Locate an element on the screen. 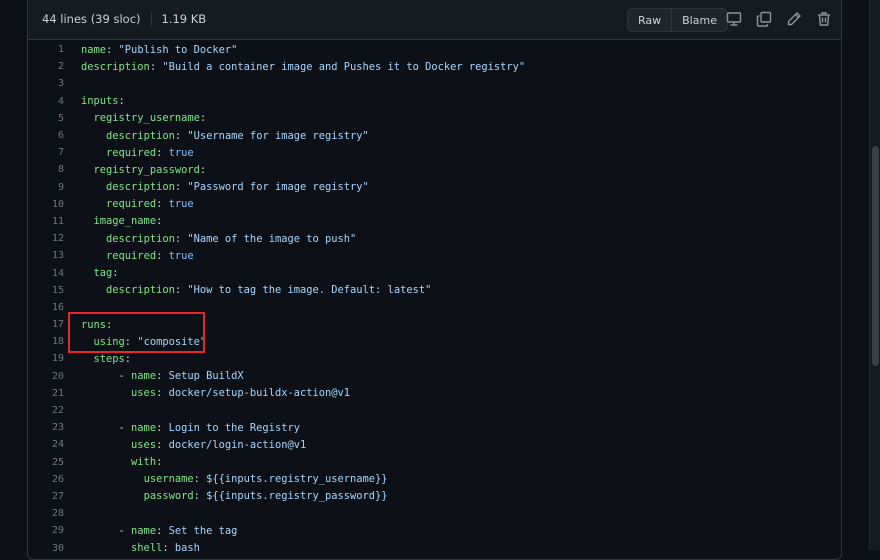 This screenshot has height=560, width=880. yaml-value: ${{inputs.registry_username}} is located at coordinates (297, 479).